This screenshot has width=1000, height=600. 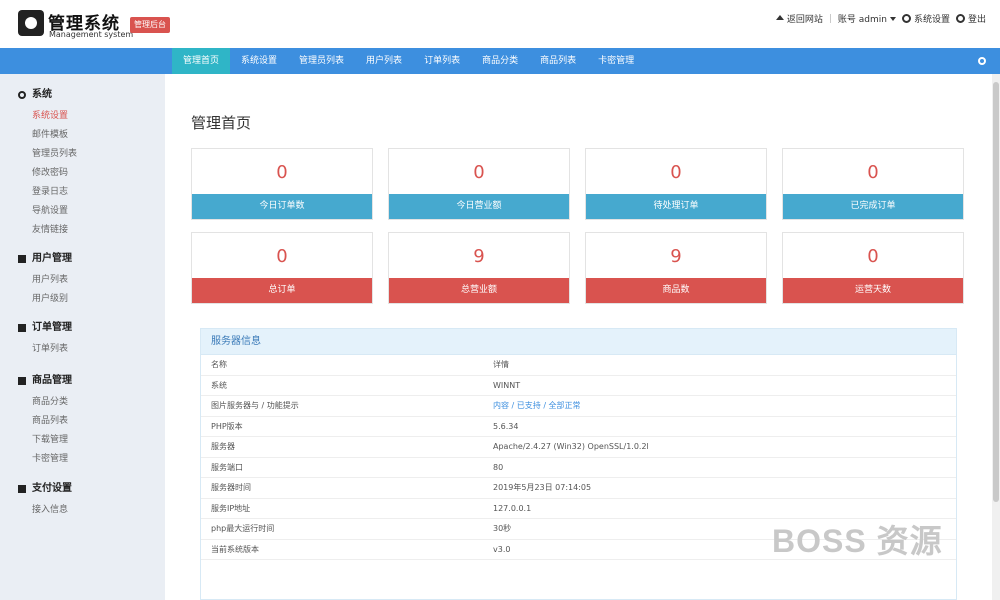 I want to click on sidebar-group-label: 系统, so click(x=42, y=94).